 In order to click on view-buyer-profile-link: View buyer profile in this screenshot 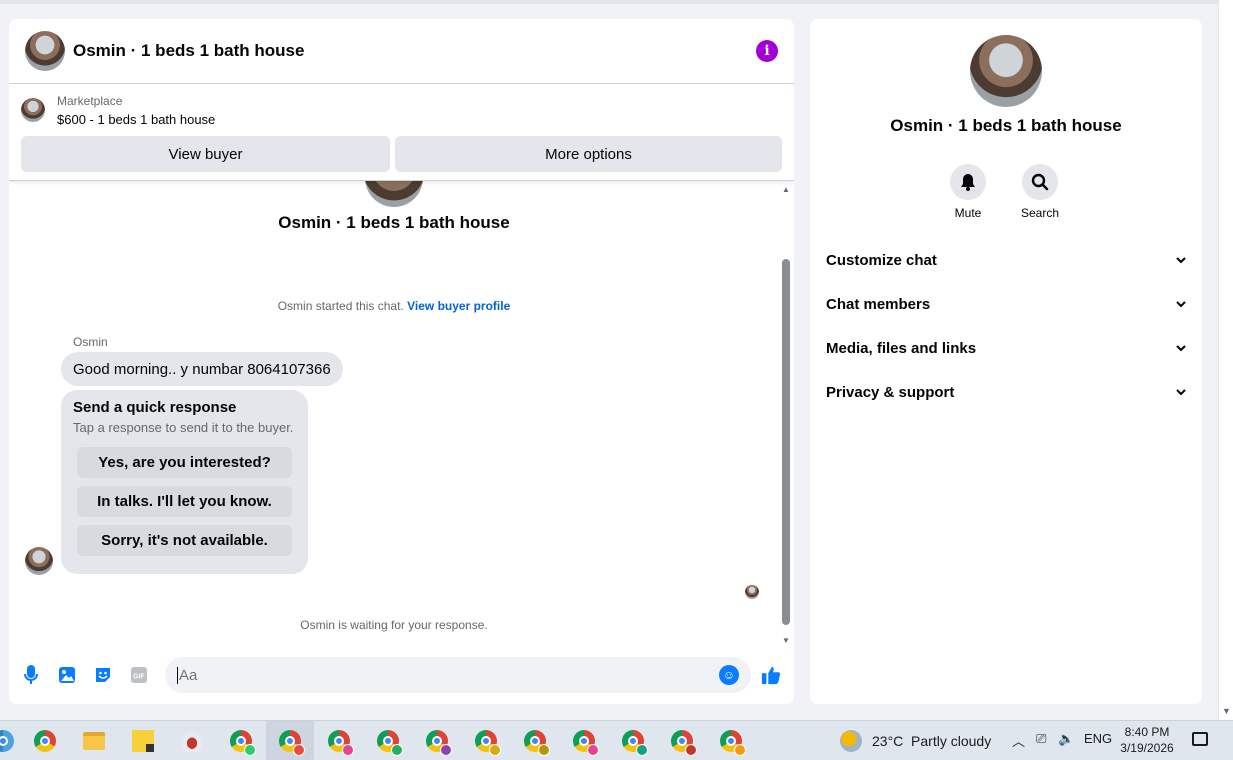, I will do `click(458, 306)`.